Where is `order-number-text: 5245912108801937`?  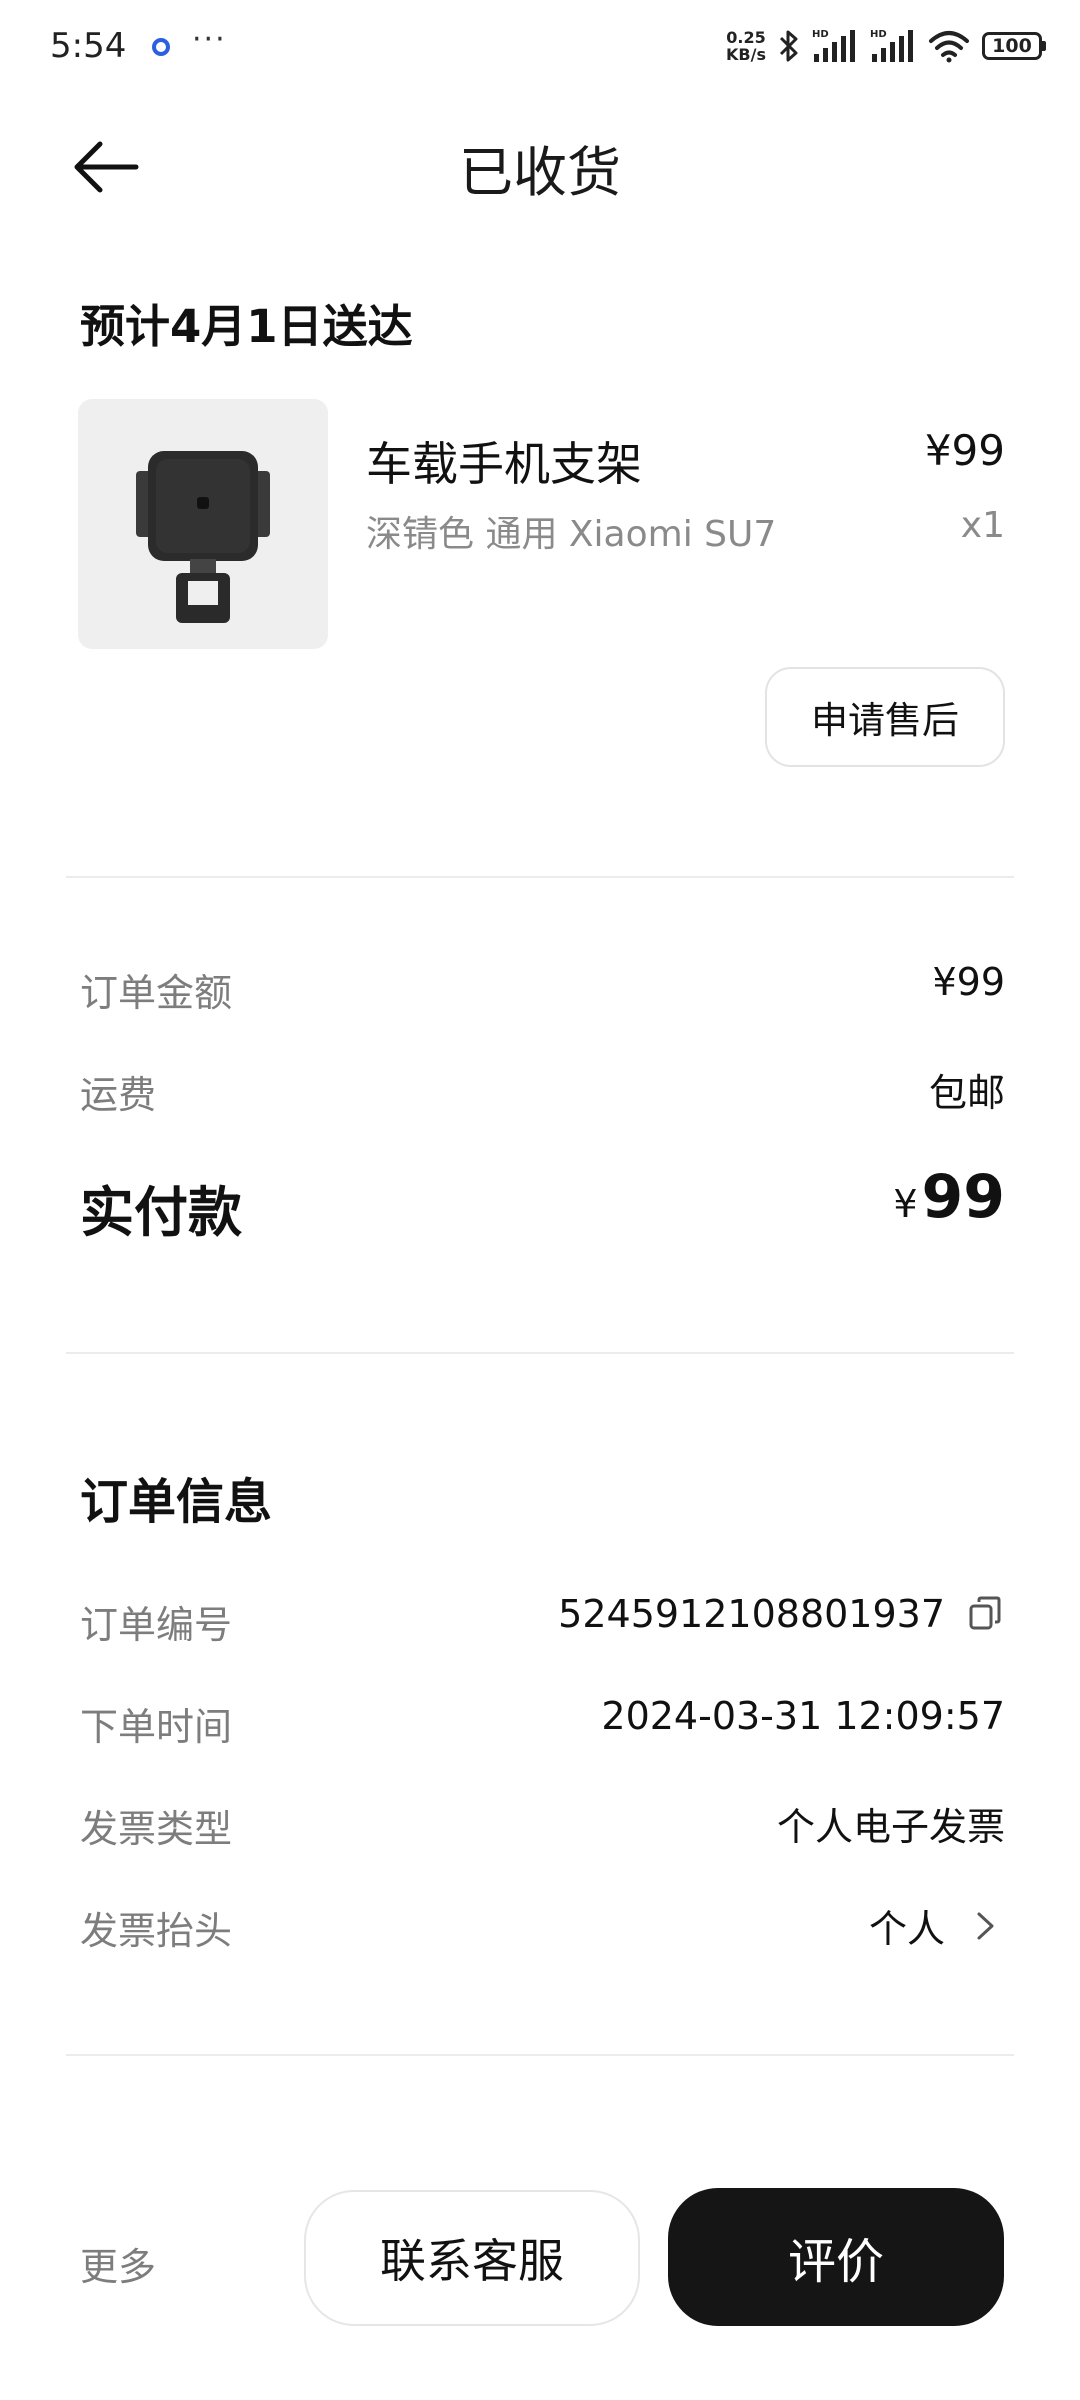
order-number-text: 5245912108801937 is located at coordinates (751, 1614).